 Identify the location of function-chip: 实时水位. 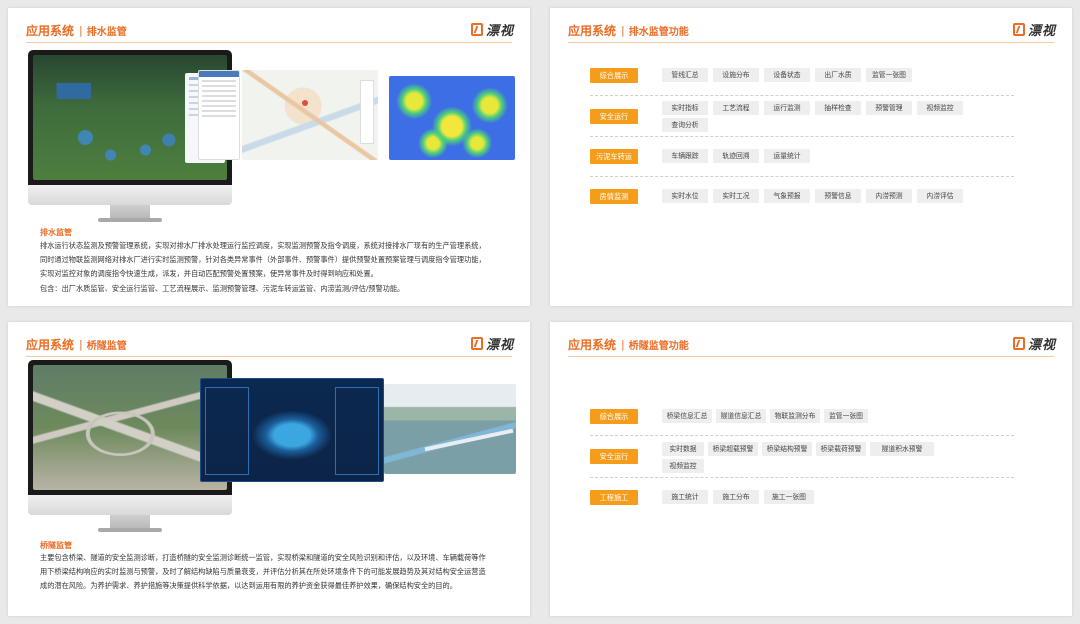
(685, 196).